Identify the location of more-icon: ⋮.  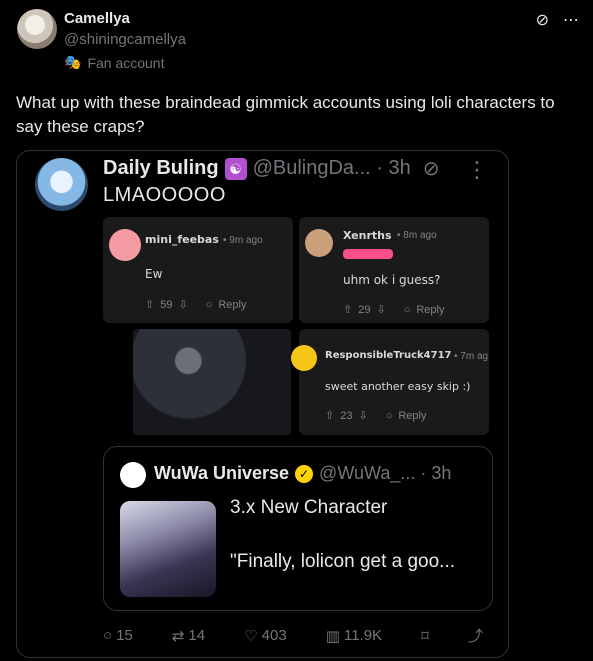
(477, 170).